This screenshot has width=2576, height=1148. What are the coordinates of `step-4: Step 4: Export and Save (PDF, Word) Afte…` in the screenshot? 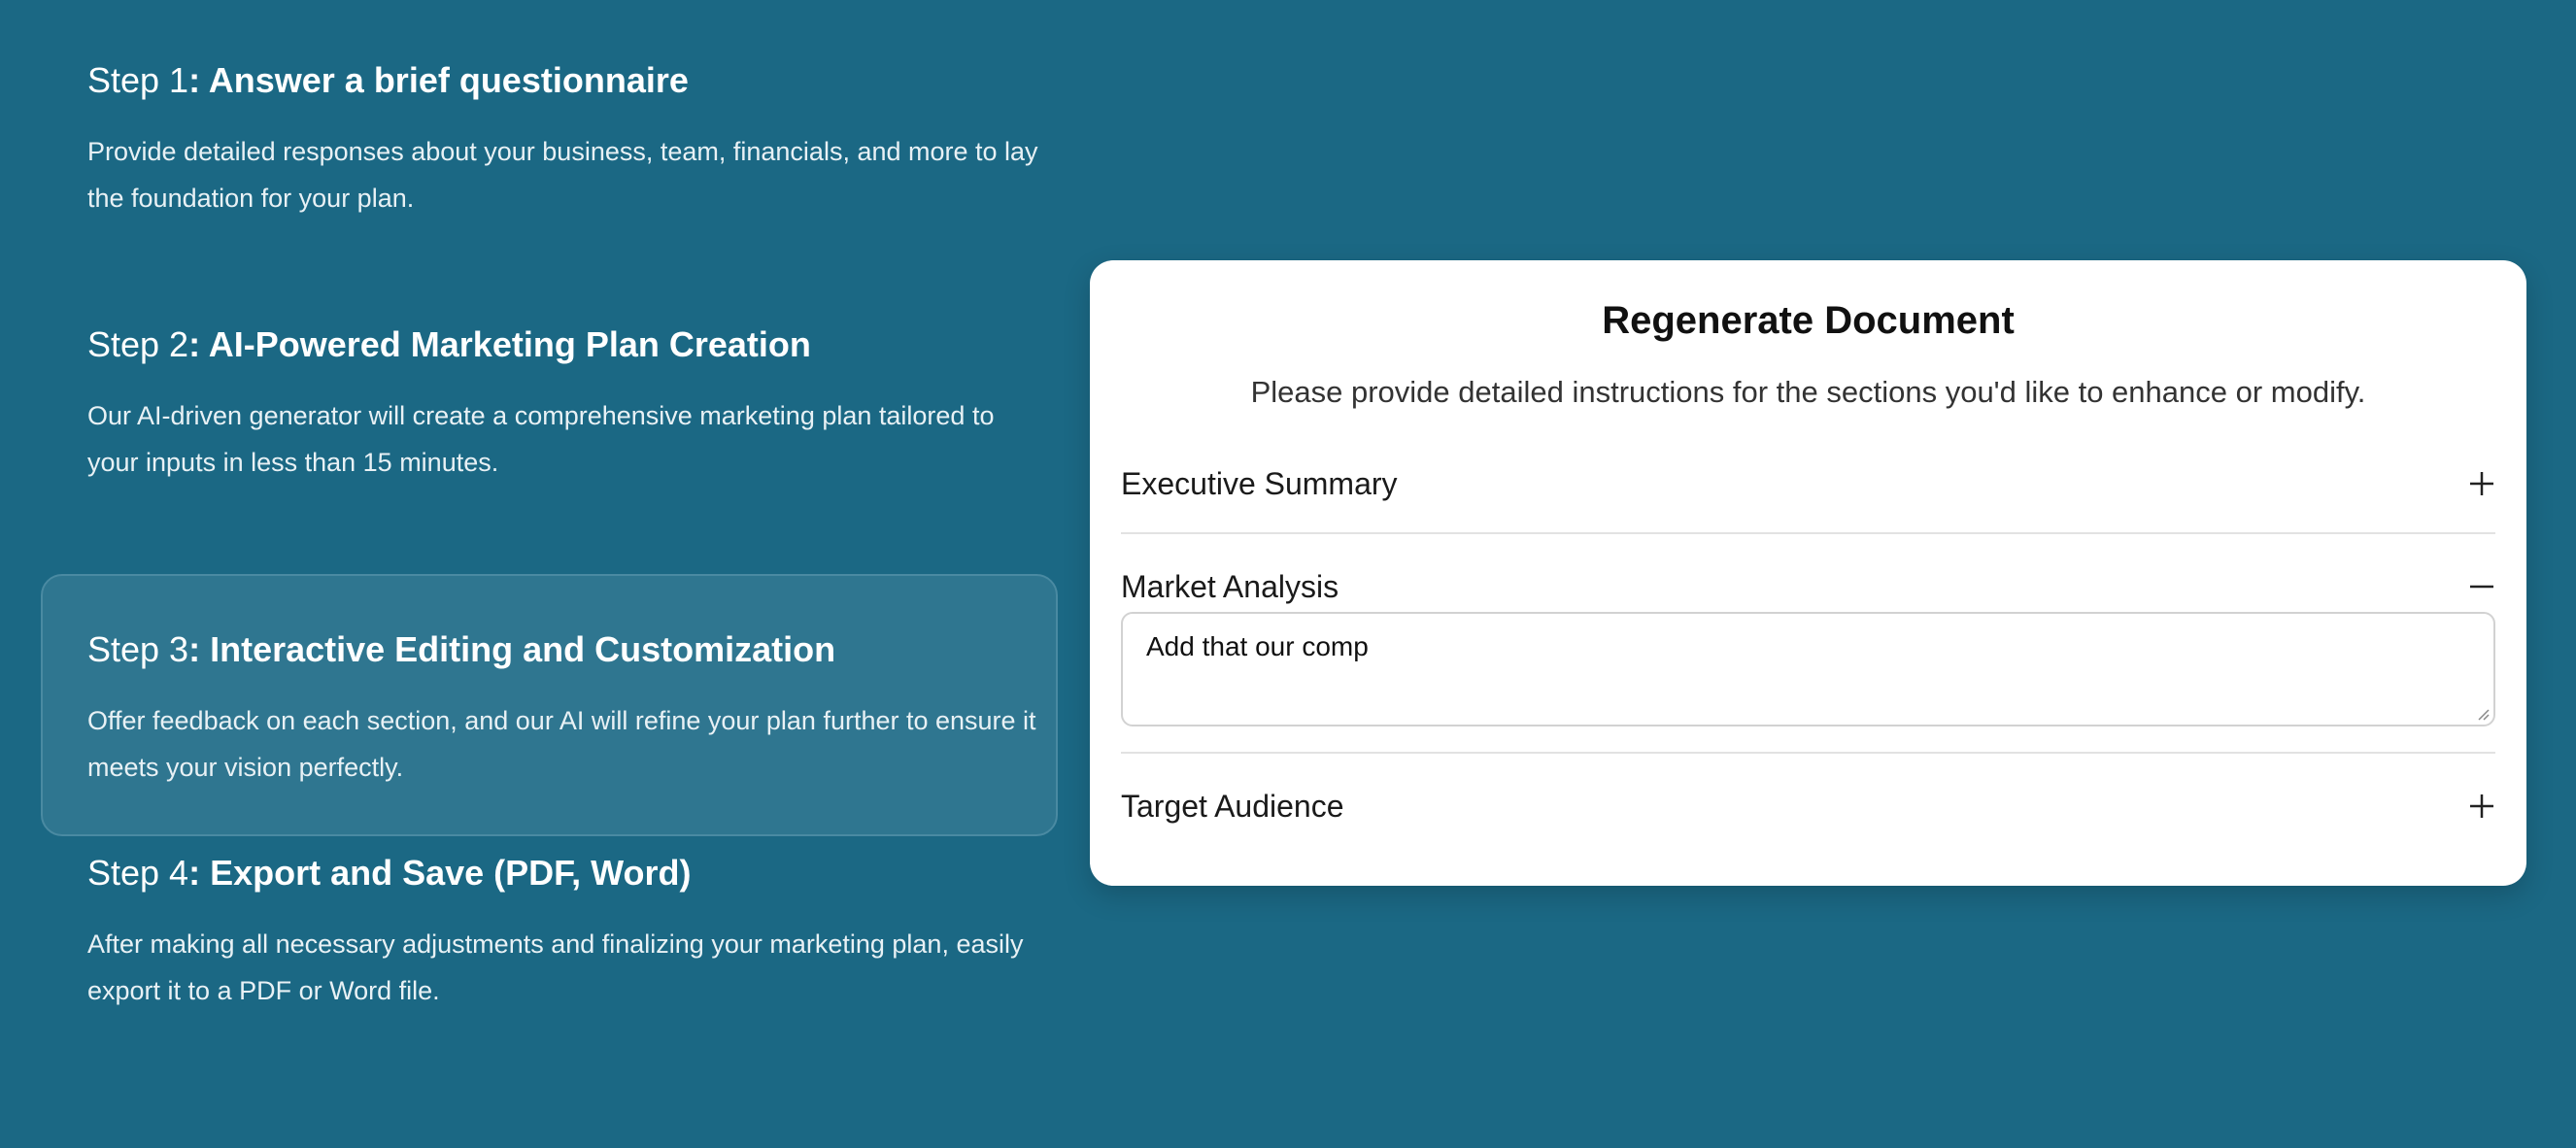 It's located at (549, 924).